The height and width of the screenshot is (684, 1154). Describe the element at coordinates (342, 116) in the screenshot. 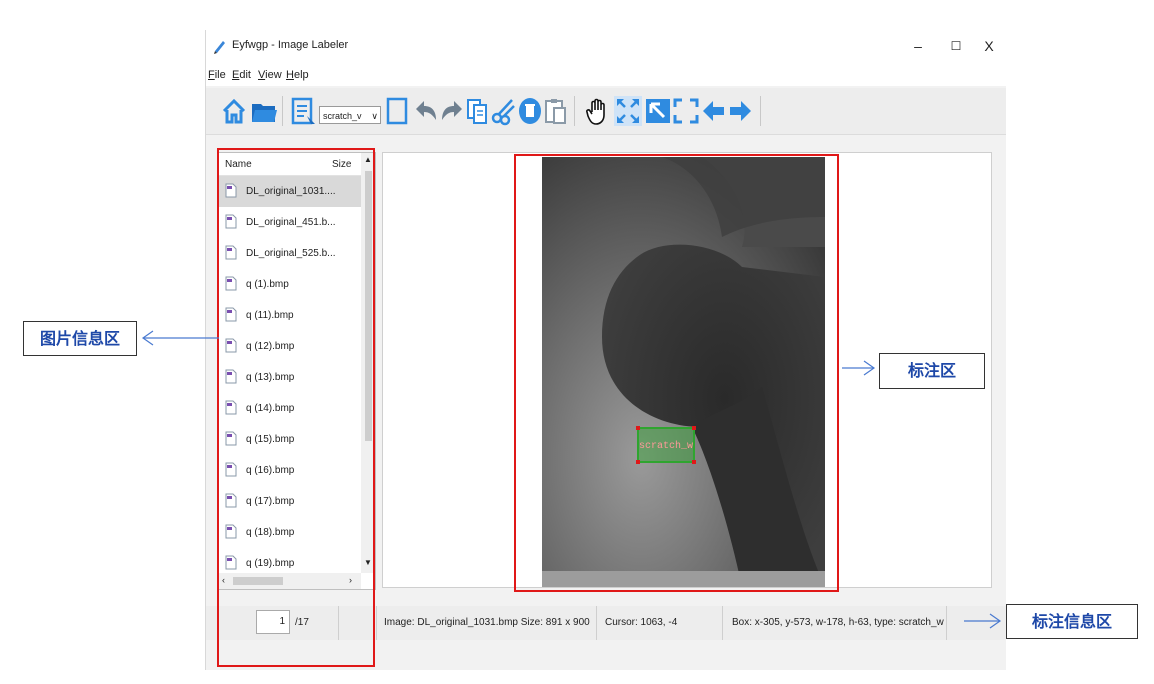

I see `label-type-value: scratch_v` at that location.